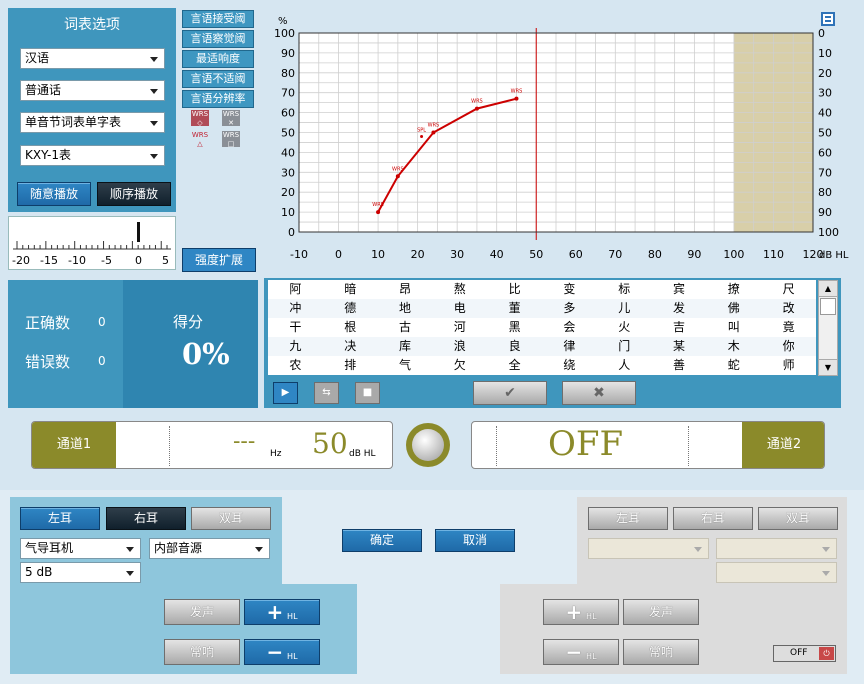 The height and width of the screenshot is (684, 864). Describe the element at coordinates (599, 393) in the screenshot. I see `wrong-mark-button: ✖` at that location.